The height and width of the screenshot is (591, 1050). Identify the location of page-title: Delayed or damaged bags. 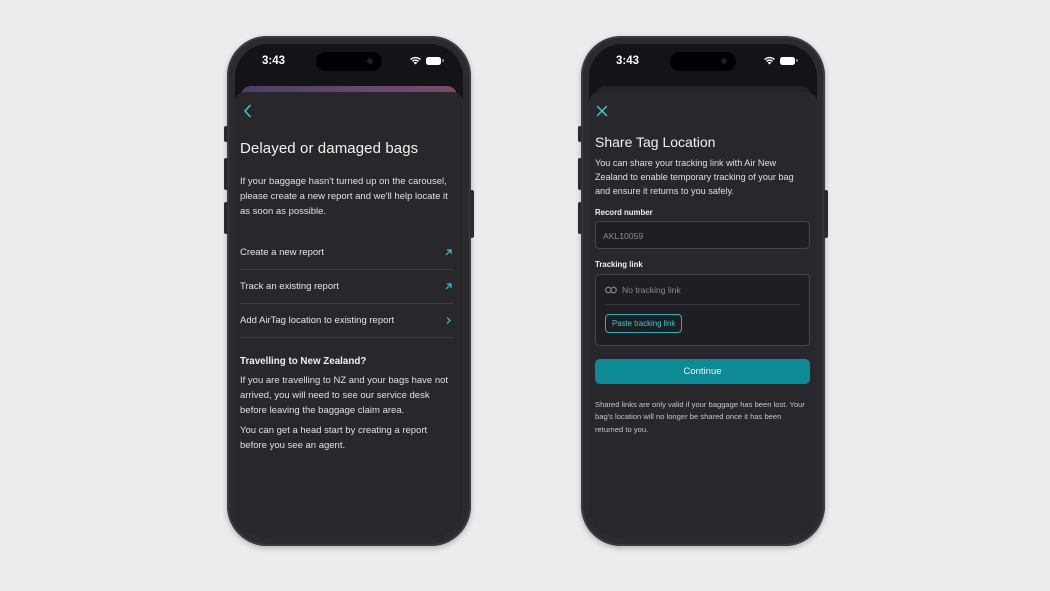
(329, 148).